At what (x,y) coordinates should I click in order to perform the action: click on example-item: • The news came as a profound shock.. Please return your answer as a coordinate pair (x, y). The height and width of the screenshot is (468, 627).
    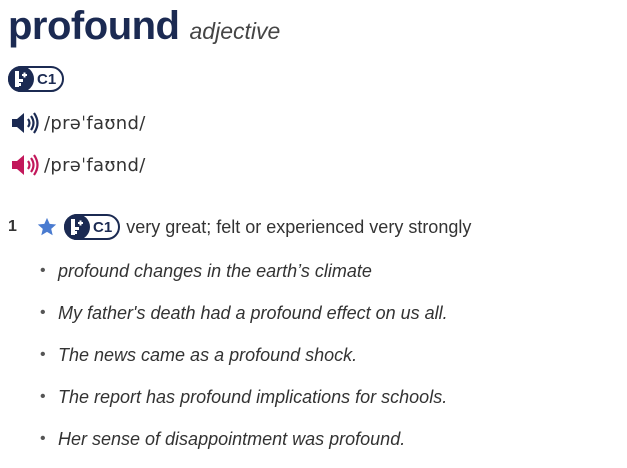
    Looking at the image, I should click on (244, 363).